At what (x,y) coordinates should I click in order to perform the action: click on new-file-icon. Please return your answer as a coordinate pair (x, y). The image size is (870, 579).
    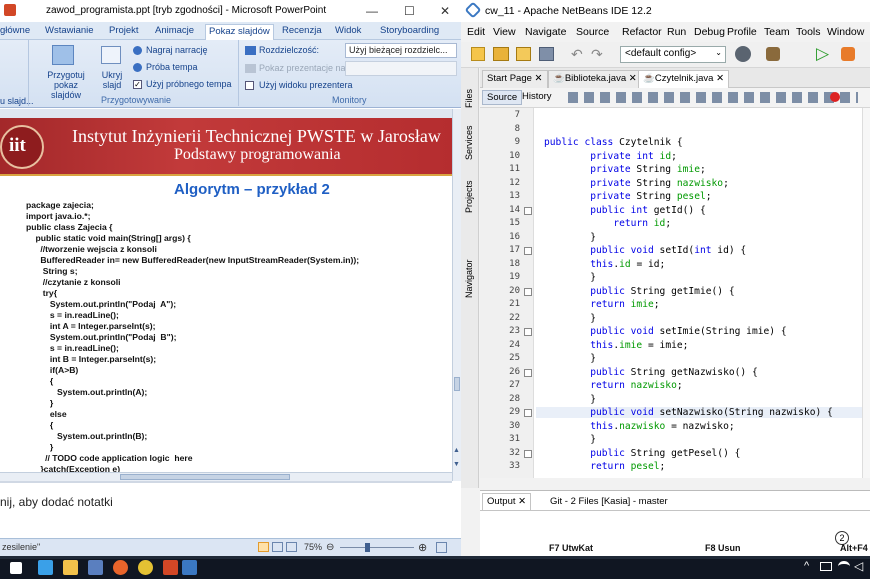
    Looking at the image, I should click on (478, 54).